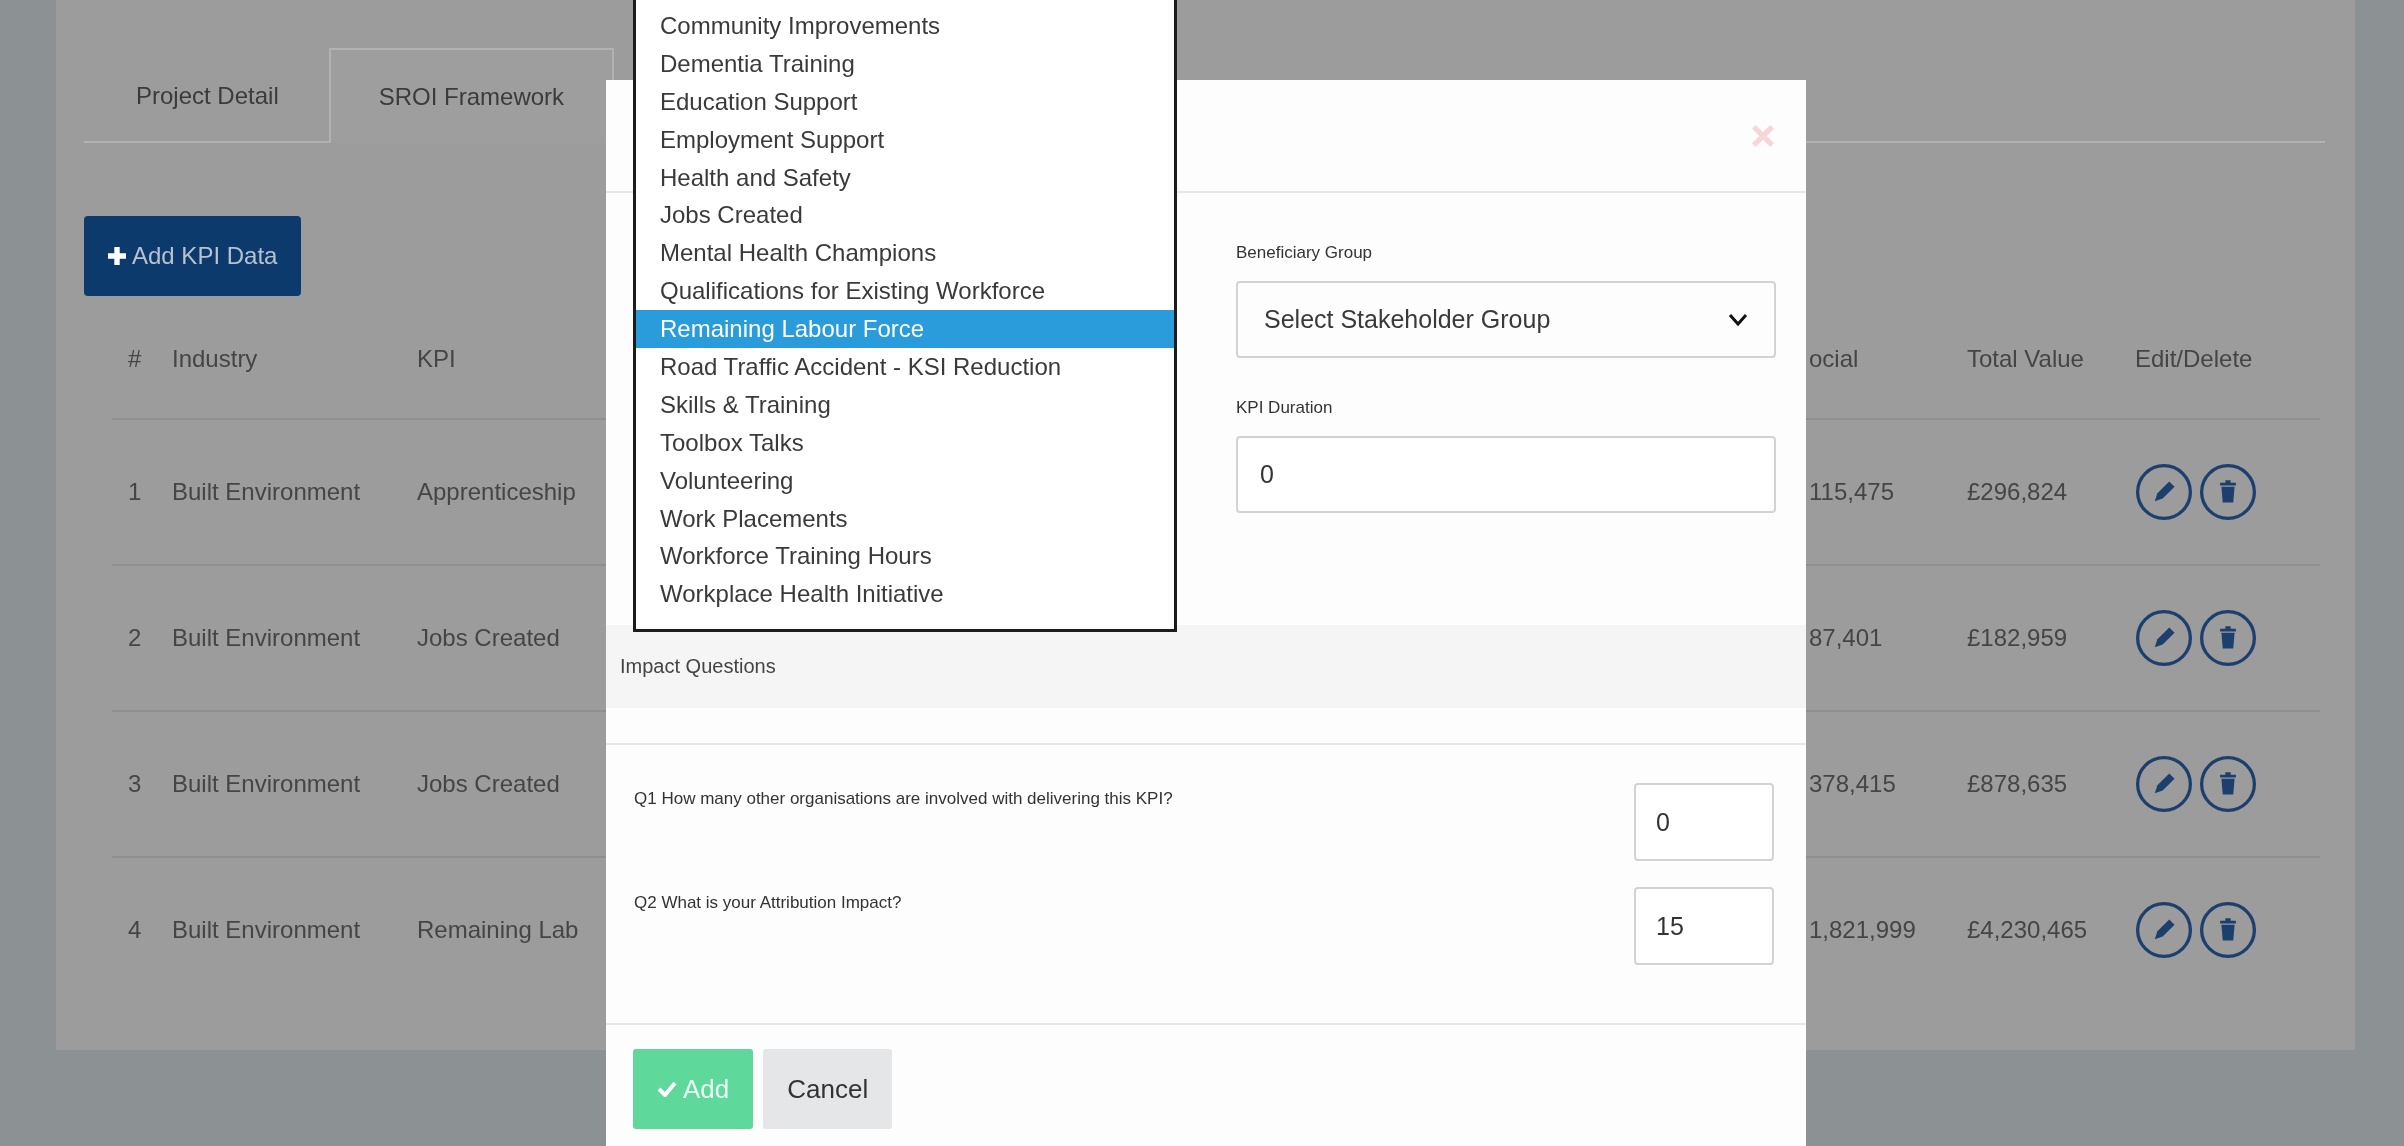 The image size is (2404, 1146). I want to click on dropdown-option: Qualifications for Existing Workforce, so click(905, 291).